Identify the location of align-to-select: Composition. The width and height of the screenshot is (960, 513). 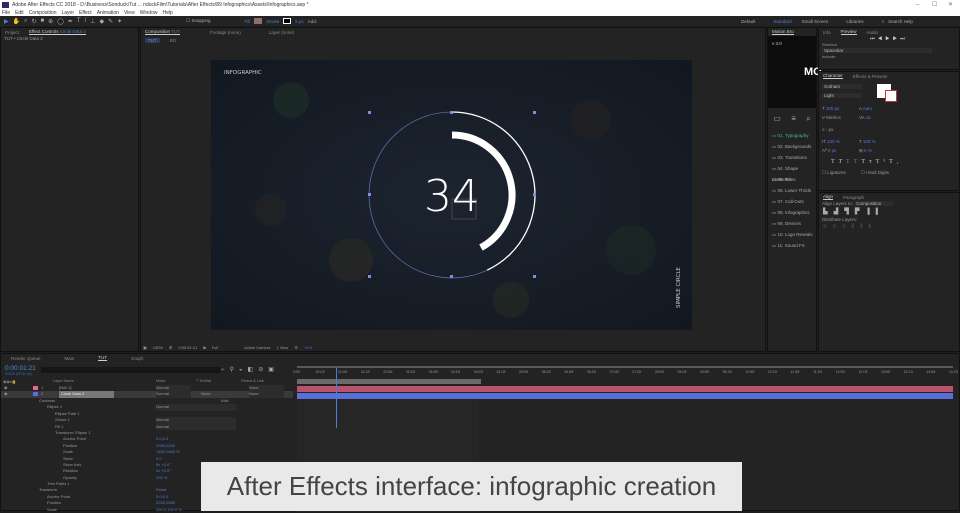
(874, 203).